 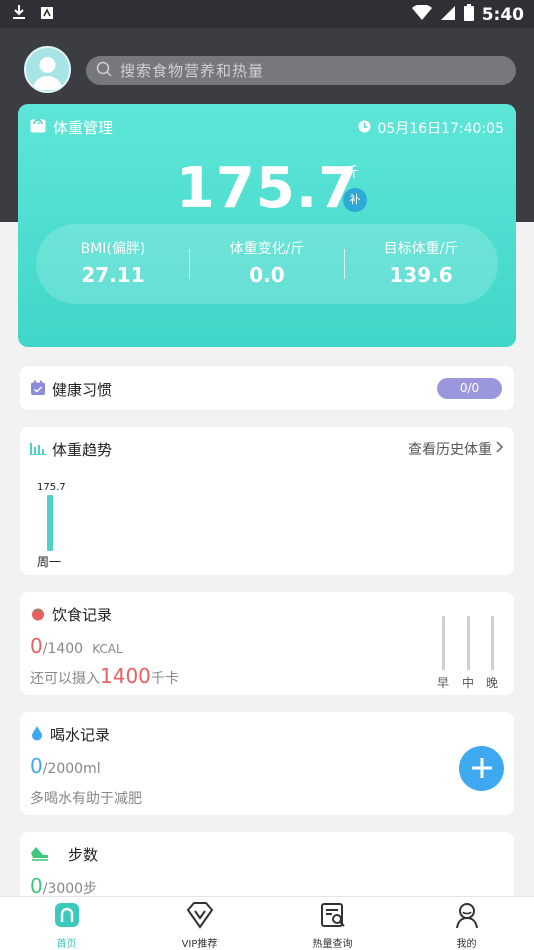 What do you see at coordinates (267, 14) in the screenshot?
I see `status-bar: 5:40` at bounding box center [267, 14].